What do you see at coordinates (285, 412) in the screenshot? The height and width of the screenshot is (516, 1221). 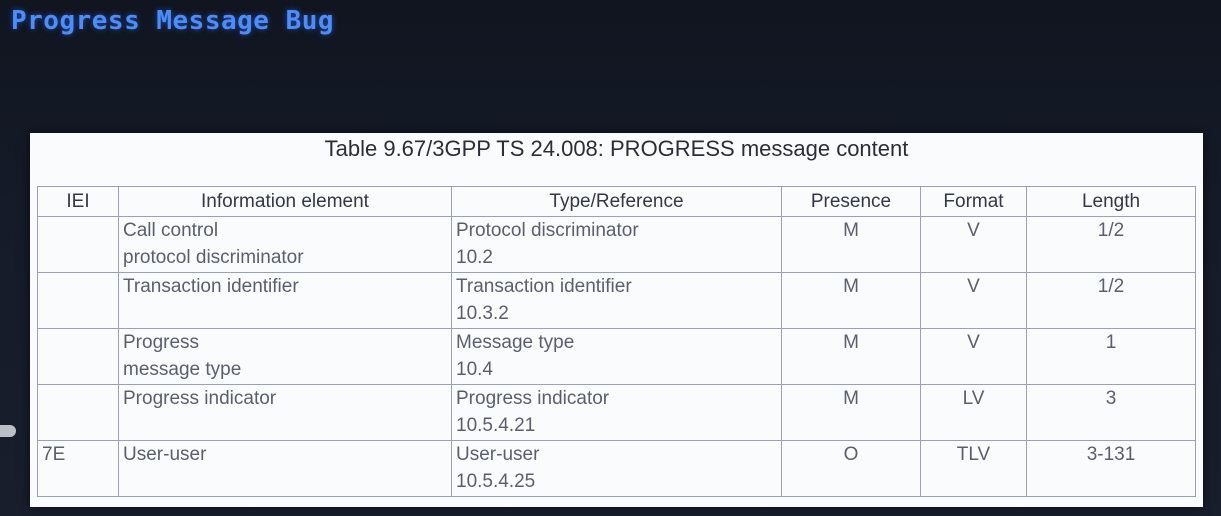 I see `cell-information-element: Progress indicator` at bounding box center [285, 412].